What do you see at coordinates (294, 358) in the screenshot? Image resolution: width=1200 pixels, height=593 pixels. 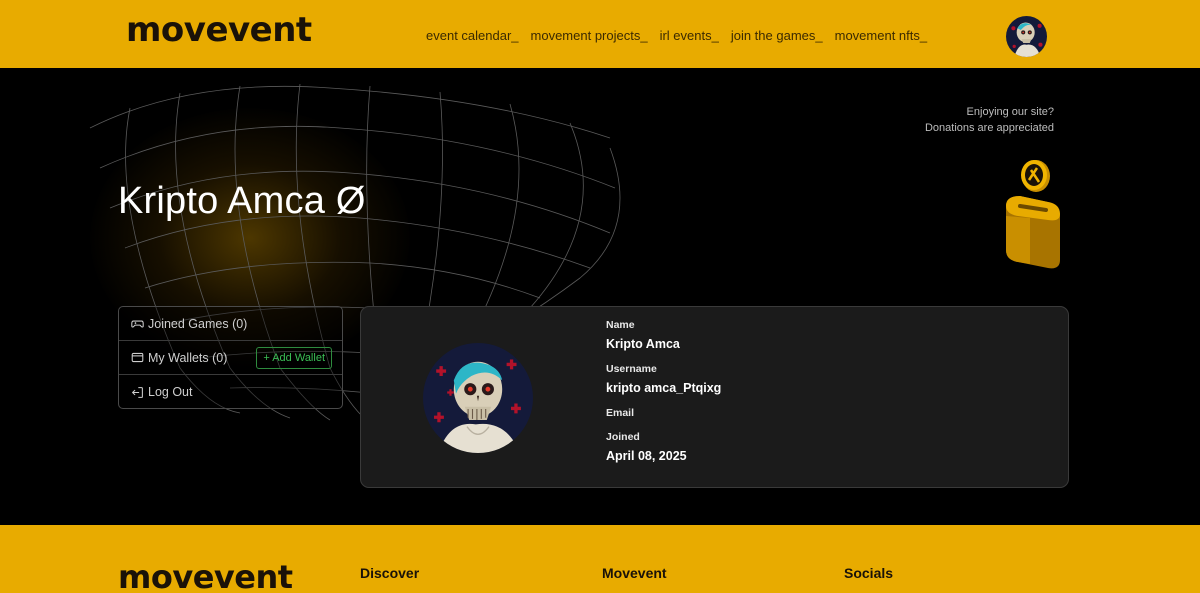 I see `add-wallet-button: + Add Wallet` at bounding box center [294, 358].